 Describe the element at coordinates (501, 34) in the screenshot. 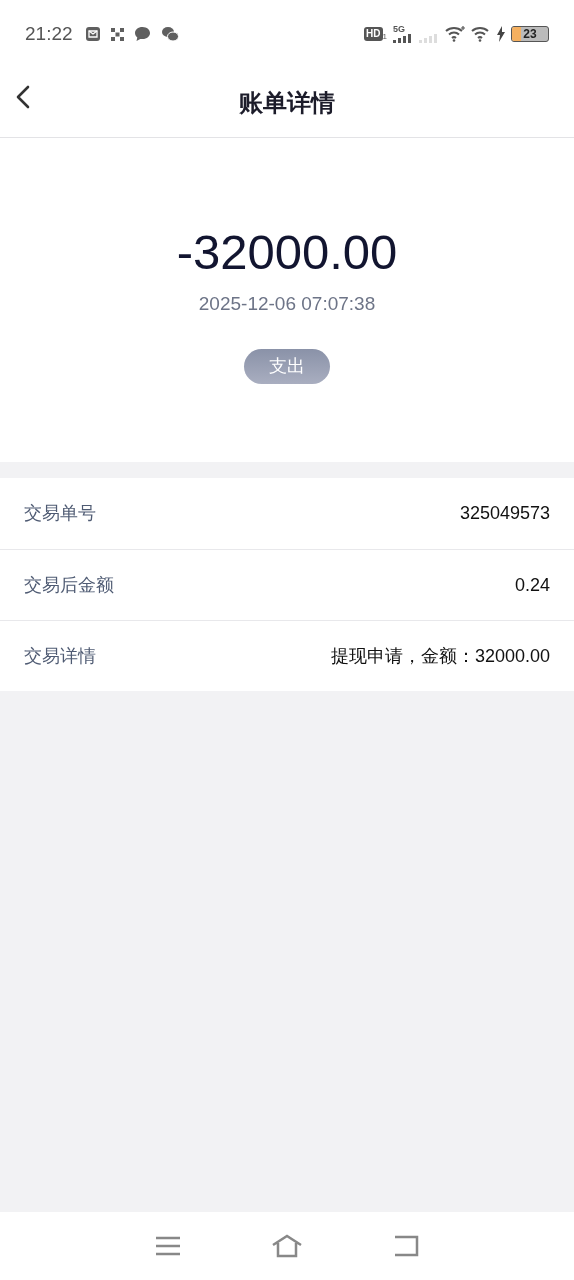

I see `charging-icon` at that location.